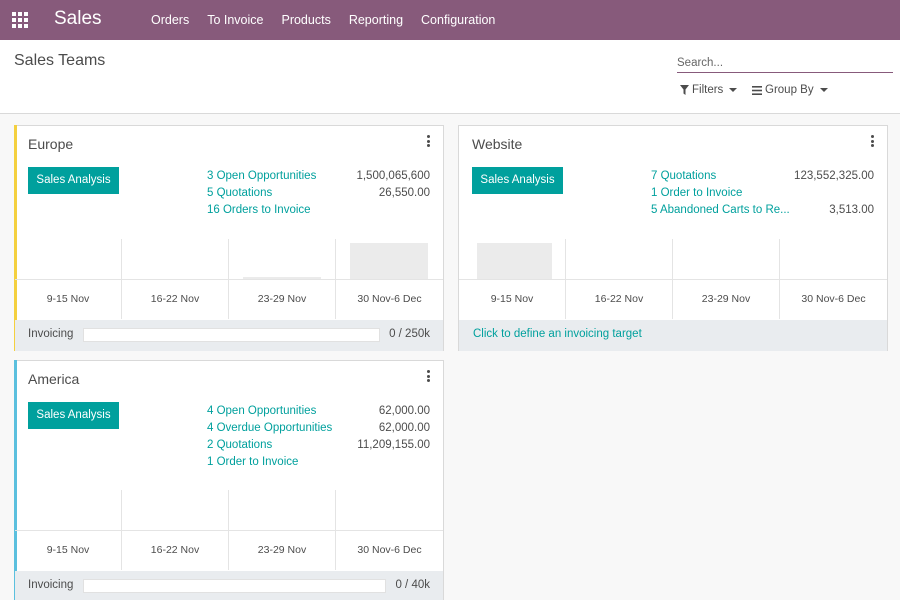 The width and height of the screenshot is (900, 600). I want to click on control-panel: Sales Teams Filters Group By, so click(450, 77).